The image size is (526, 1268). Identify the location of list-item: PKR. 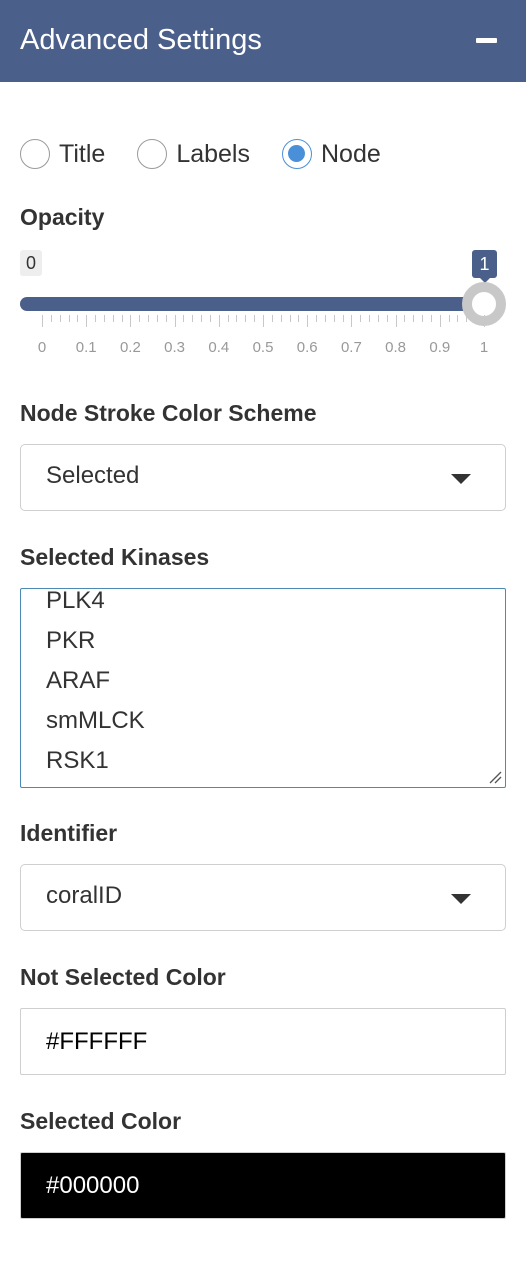
(95, 641).